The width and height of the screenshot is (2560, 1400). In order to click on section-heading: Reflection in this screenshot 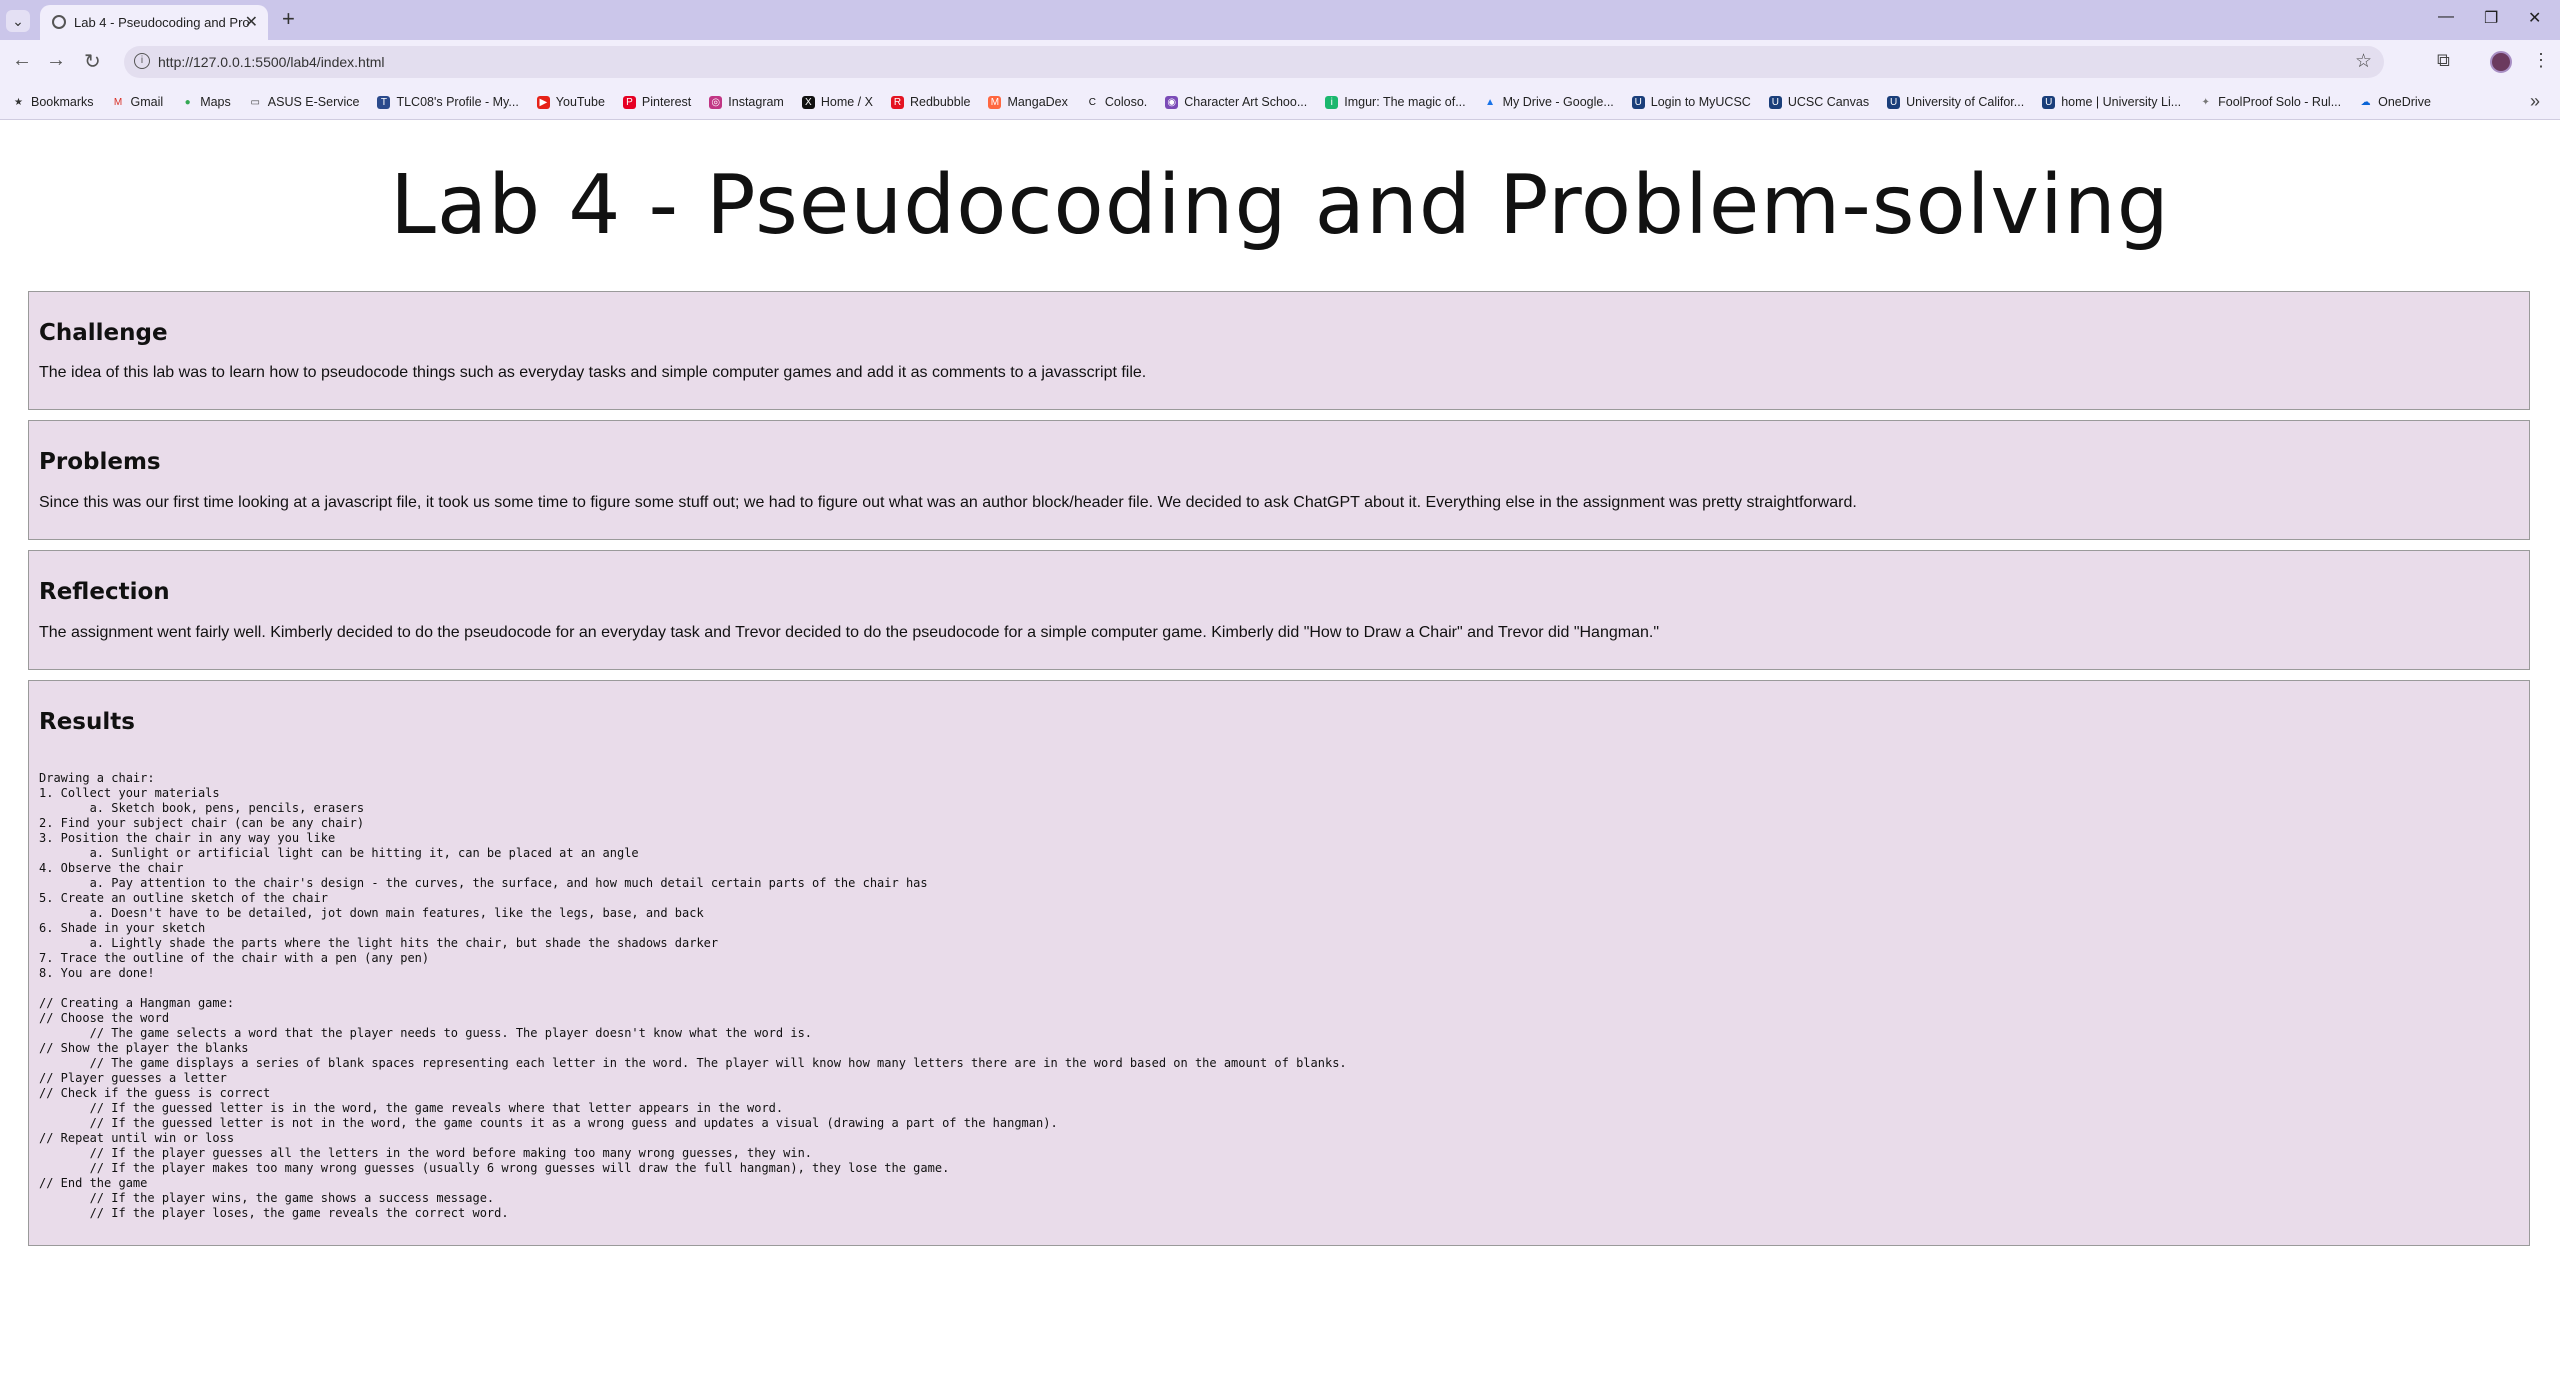, I will do `click(104, 592)`.